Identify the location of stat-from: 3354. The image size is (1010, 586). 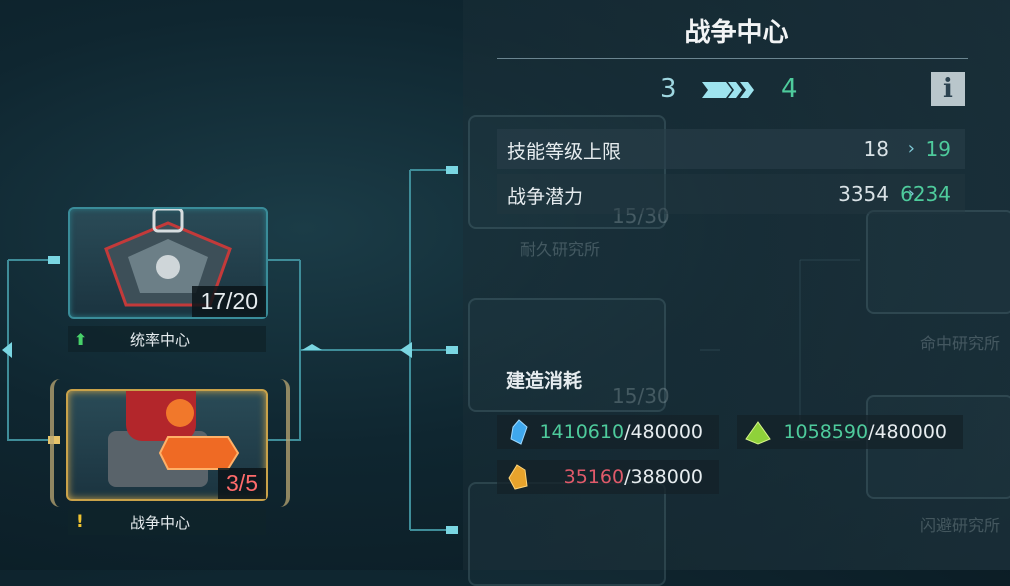
(863, 194).